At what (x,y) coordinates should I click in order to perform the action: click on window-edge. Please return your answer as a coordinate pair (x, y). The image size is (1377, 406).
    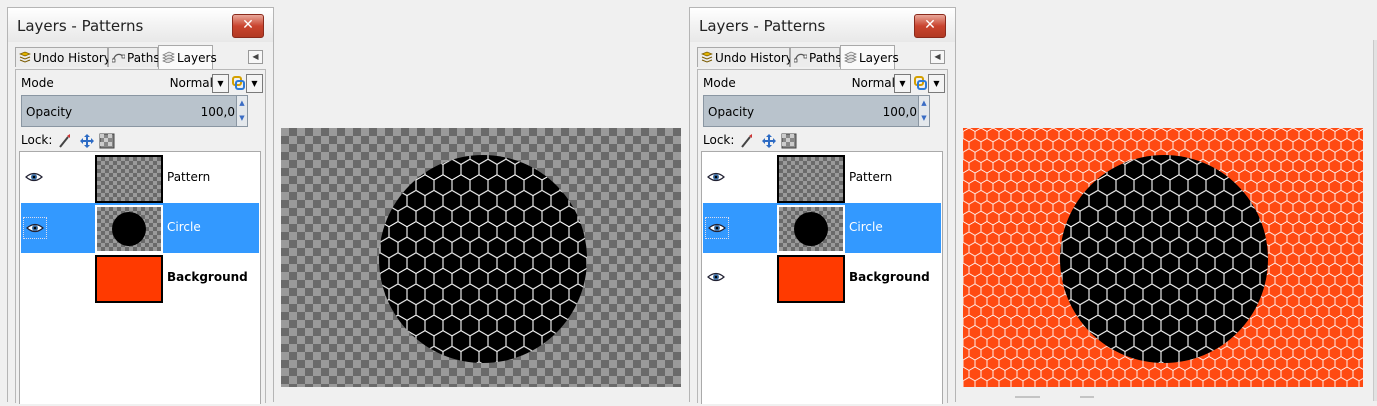
    Looking at the image, I should click on (1375, 220).